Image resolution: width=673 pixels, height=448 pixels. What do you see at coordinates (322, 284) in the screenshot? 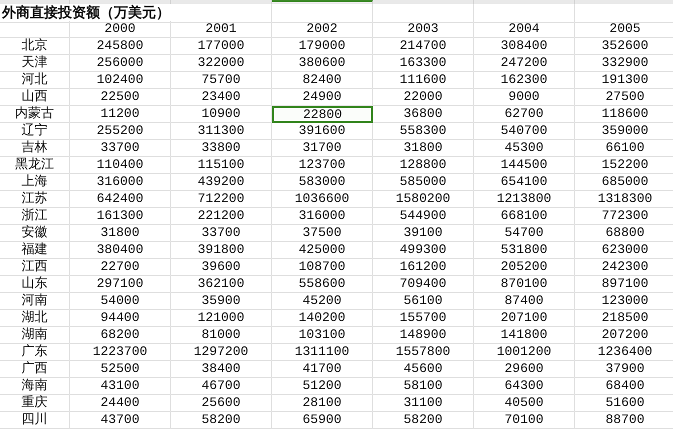
I see `table-cell: 558600` at bounding box center [322, 284].